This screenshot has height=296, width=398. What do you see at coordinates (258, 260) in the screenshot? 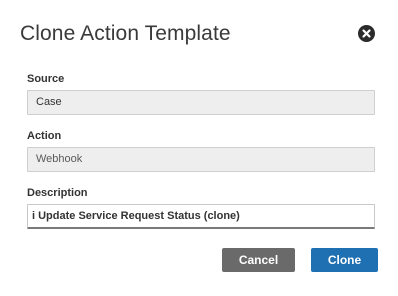
I see `cancel-button: Cancel` at bounding box center [258, 260].